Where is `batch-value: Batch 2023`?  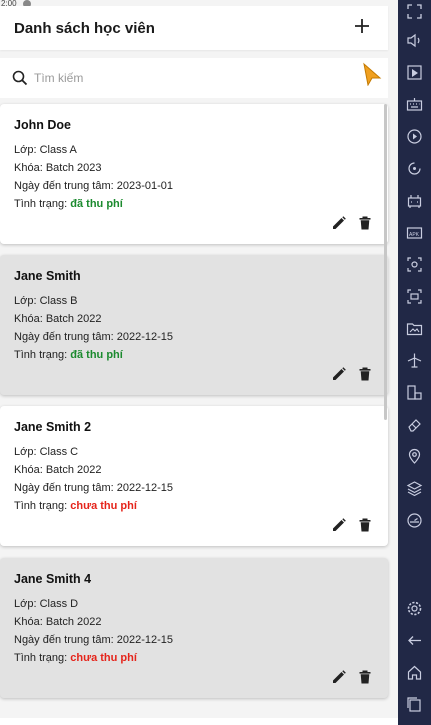
batch-value: Batch 2023 is located at coordinates (73, 168).